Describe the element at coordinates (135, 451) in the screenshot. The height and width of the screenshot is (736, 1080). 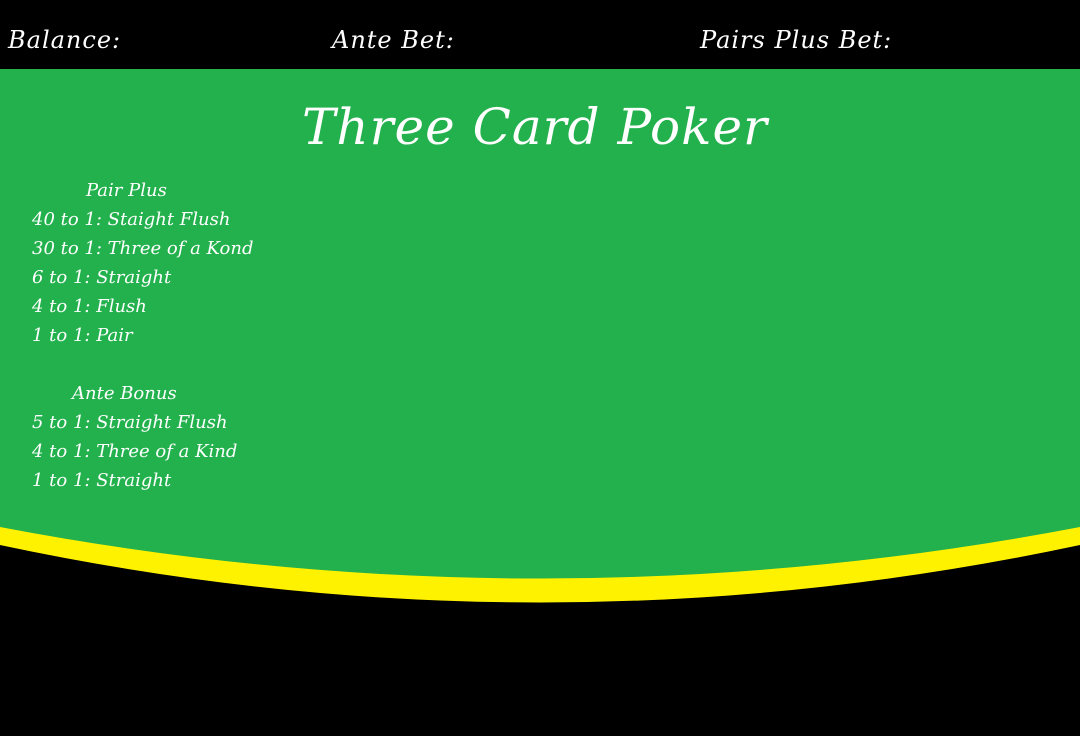
I see `paytable-row: 4 to 1: Three of a Kind` at that location.